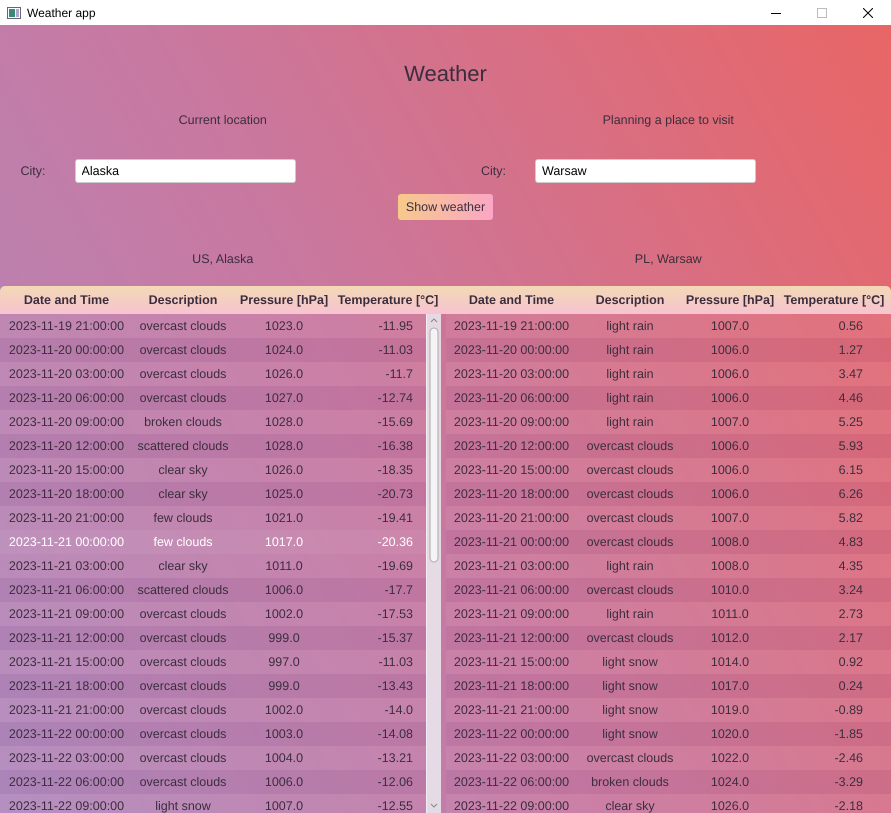 Image resolution: width=891 pixels, height=813 pixels. Describe the element at coordinates (213, 398) in the screenshot. I see `table-row: 2023-11-20 06:00:00 overcast clouds 1027.0 -12.74` at that location.